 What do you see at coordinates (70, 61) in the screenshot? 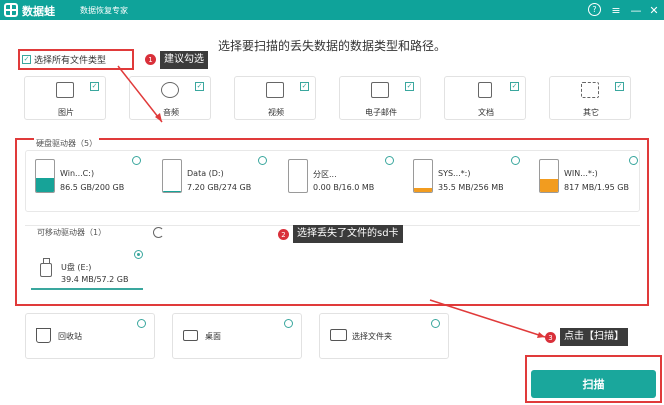
I see `select-all-label: 选择所有文件类型` at bounding box center [70, 61].